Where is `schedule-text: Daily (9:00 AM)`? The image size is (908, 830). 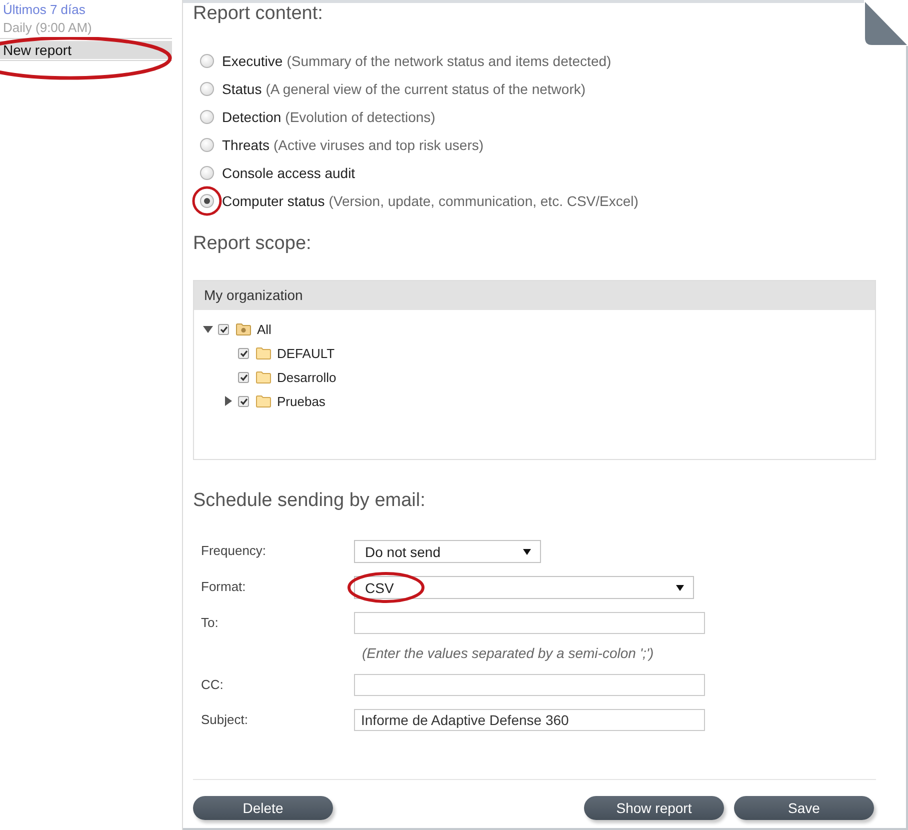
schedule-text: Daily (9:00 AM) is located at coordinates (47, 28).